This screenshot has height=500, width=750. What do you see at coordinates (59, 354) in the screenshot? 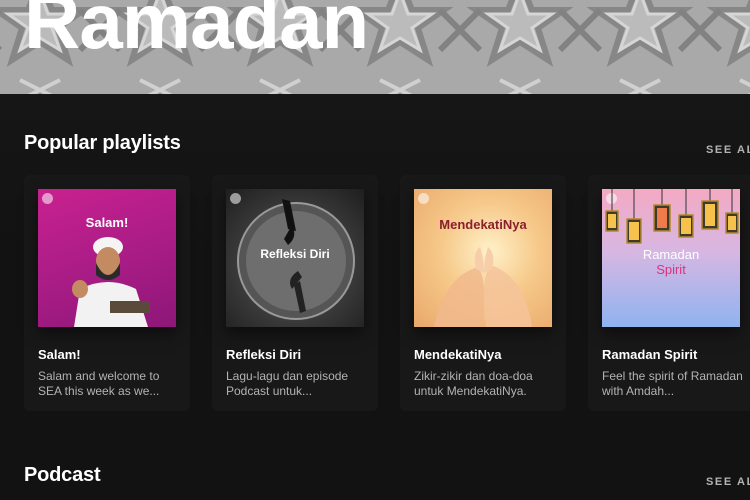
I see `playlist-title: Salam!` at bounding box center [59, 354].